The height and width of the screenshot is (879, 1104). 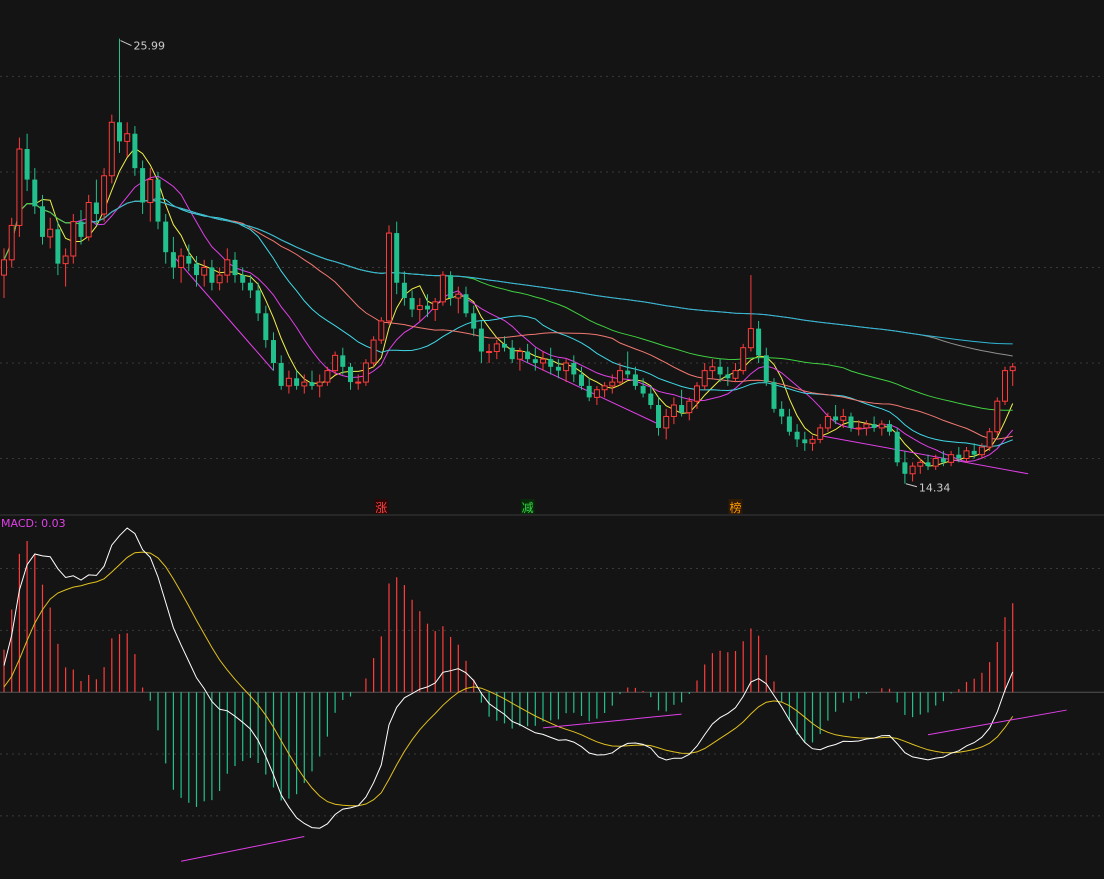 I want to click on marker-jian: 减, so click(x=528, y=508).